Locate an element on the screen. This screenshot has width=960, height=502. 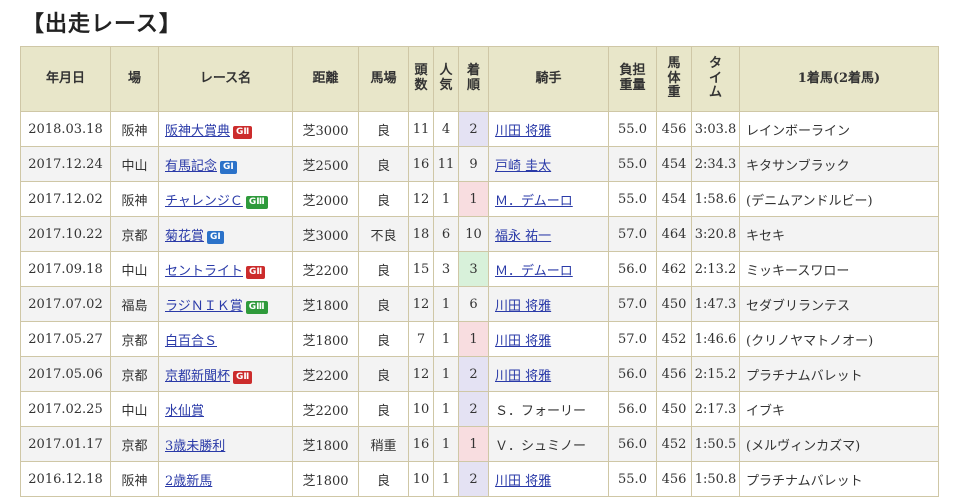
cell-jockey: Ｖ．シュミノー is located at coordinates (548, 444).